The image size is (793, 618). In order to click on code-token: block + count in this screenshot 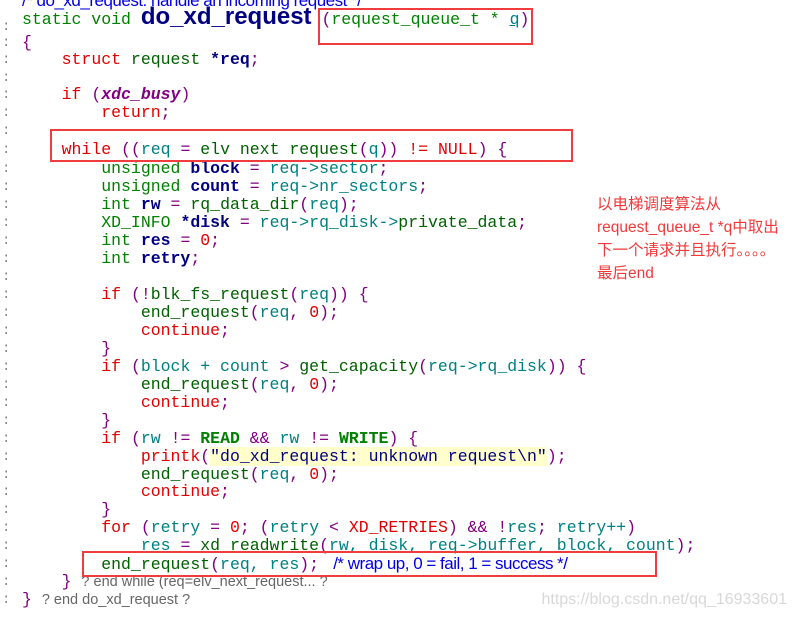, I will do `click(210, 366)`.